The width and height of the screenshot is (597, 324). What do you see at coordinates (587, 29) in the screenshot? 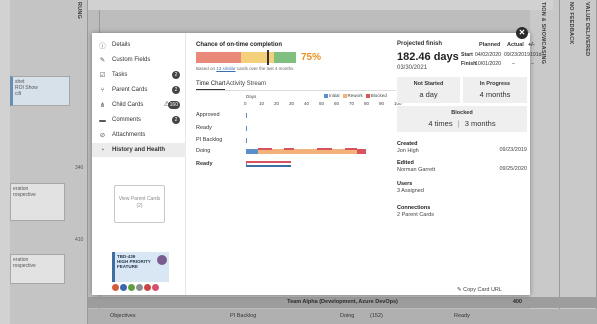
I see `column-header-label: VALUE DELIVERED` at bounding box center [587, 29].